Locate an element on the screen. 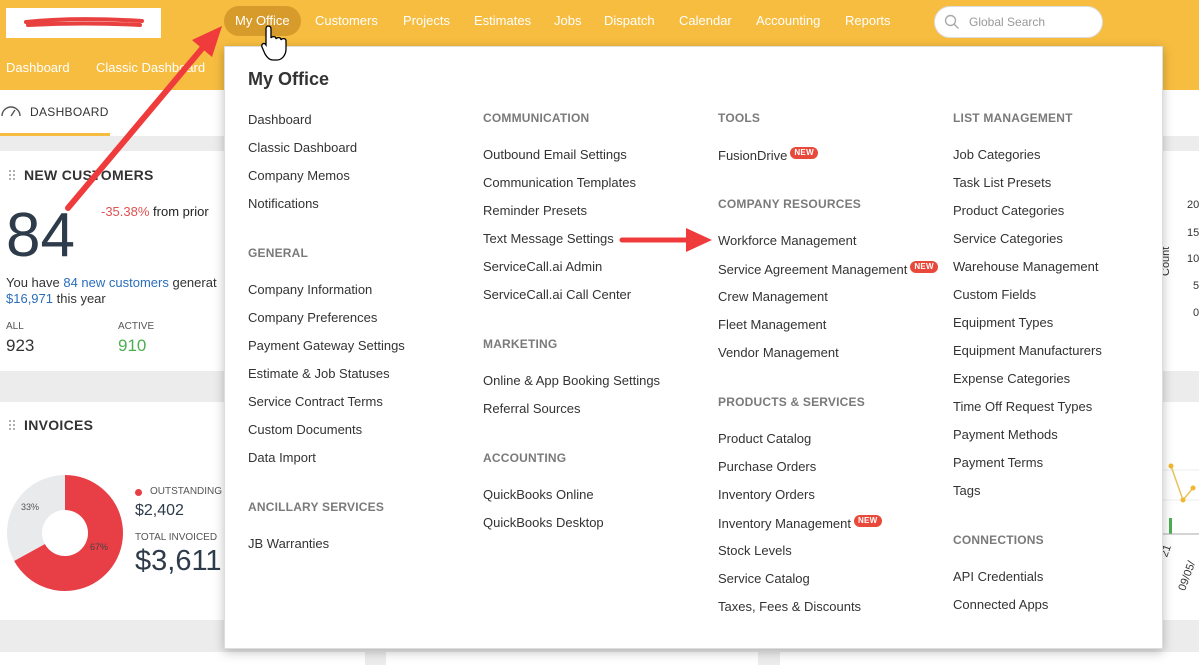  nav-calendar: Calendar is located at coordinates (705, 21).